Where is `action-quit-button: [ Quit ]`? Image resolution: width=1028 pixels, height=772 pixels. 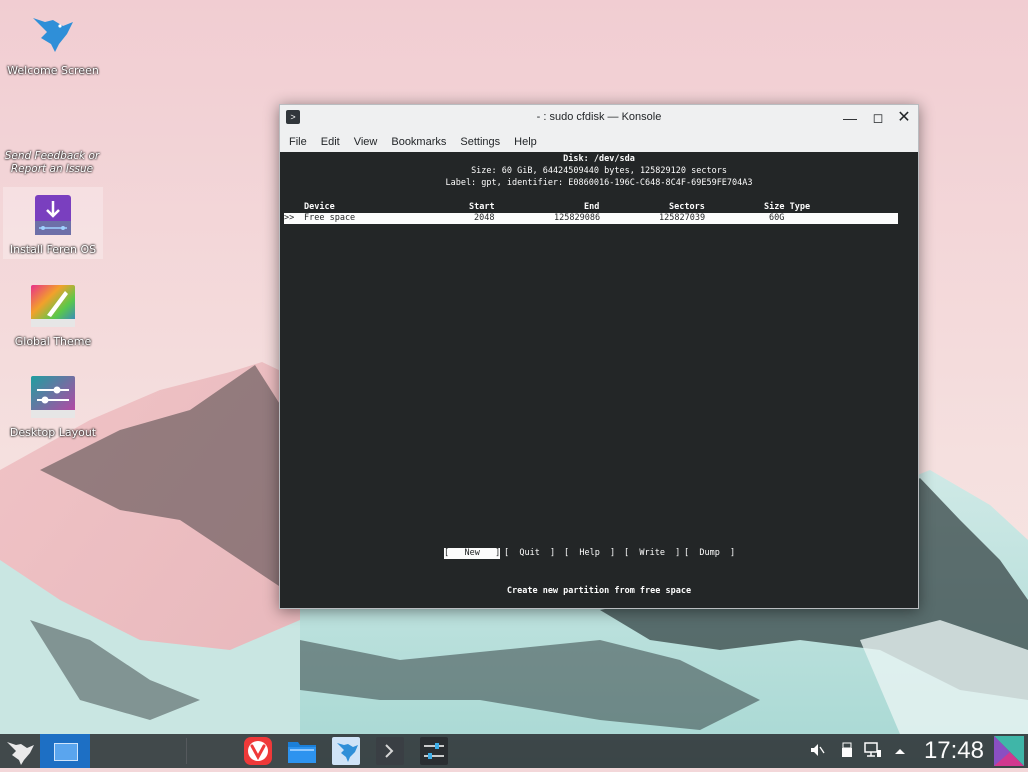
action-quit-button: [ Quit ] is located at coordinates (529, 553).